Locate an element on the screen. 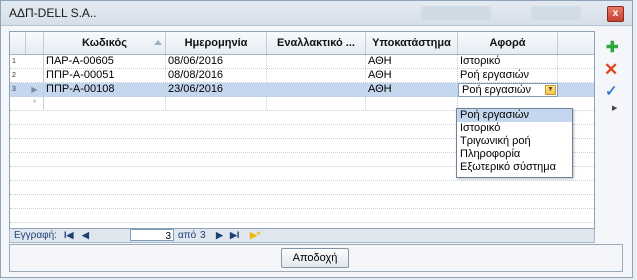  dropdown-option: Εξωτερικό σύστημα is located at coordinates (514, 167).